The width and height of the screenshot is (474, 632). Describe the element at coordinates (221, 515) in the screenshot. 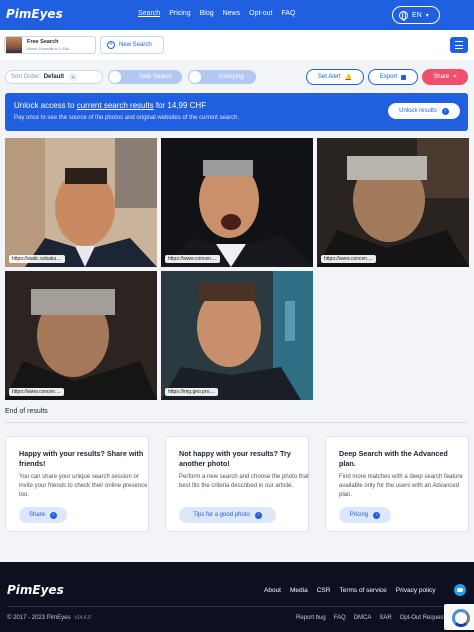

I see `tips-button-label: Tips for a good photo` at that location.